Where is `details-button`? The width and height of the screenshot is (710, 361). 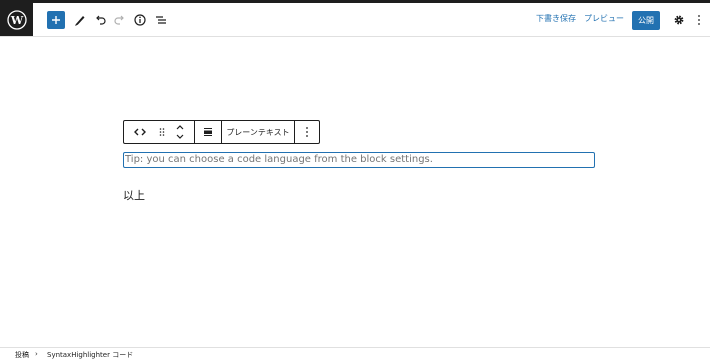 details-button is located at coordinates (140, 20).